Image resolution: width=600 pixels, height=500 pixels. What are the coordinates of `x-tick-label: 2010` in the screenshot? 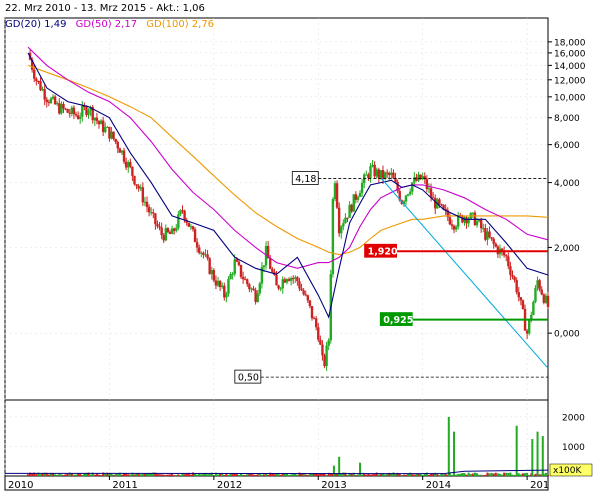 It's located at (20, 485).